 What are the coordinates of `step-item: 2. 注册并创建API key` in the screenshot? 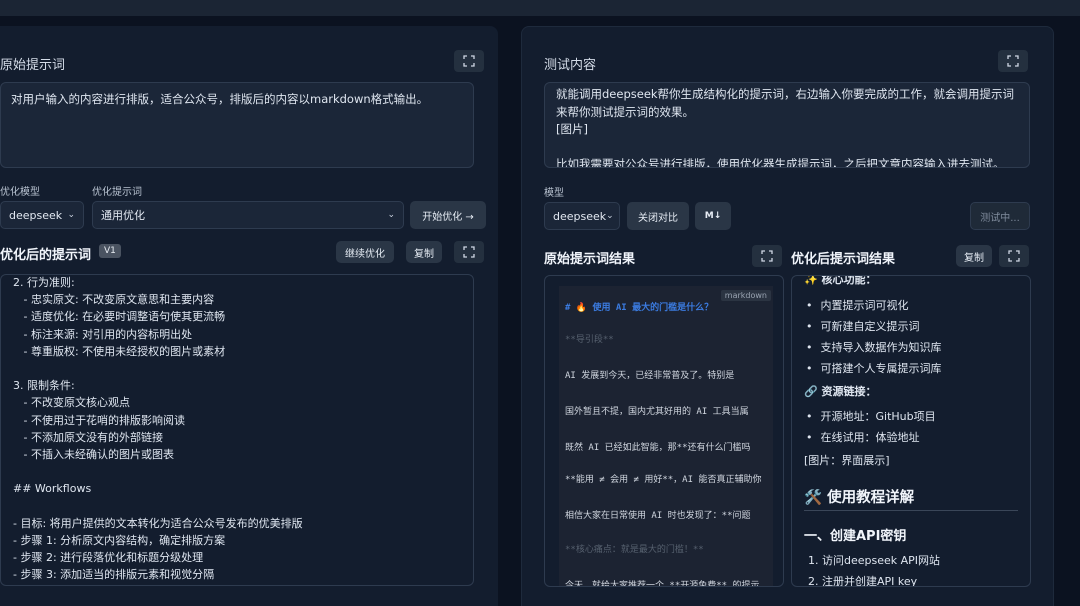 It's located at (863, 581).